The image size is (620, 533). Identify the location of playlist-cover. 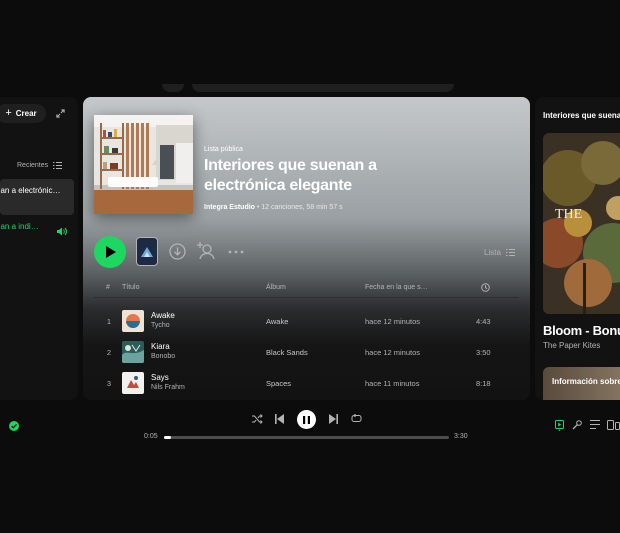
(143, 164).